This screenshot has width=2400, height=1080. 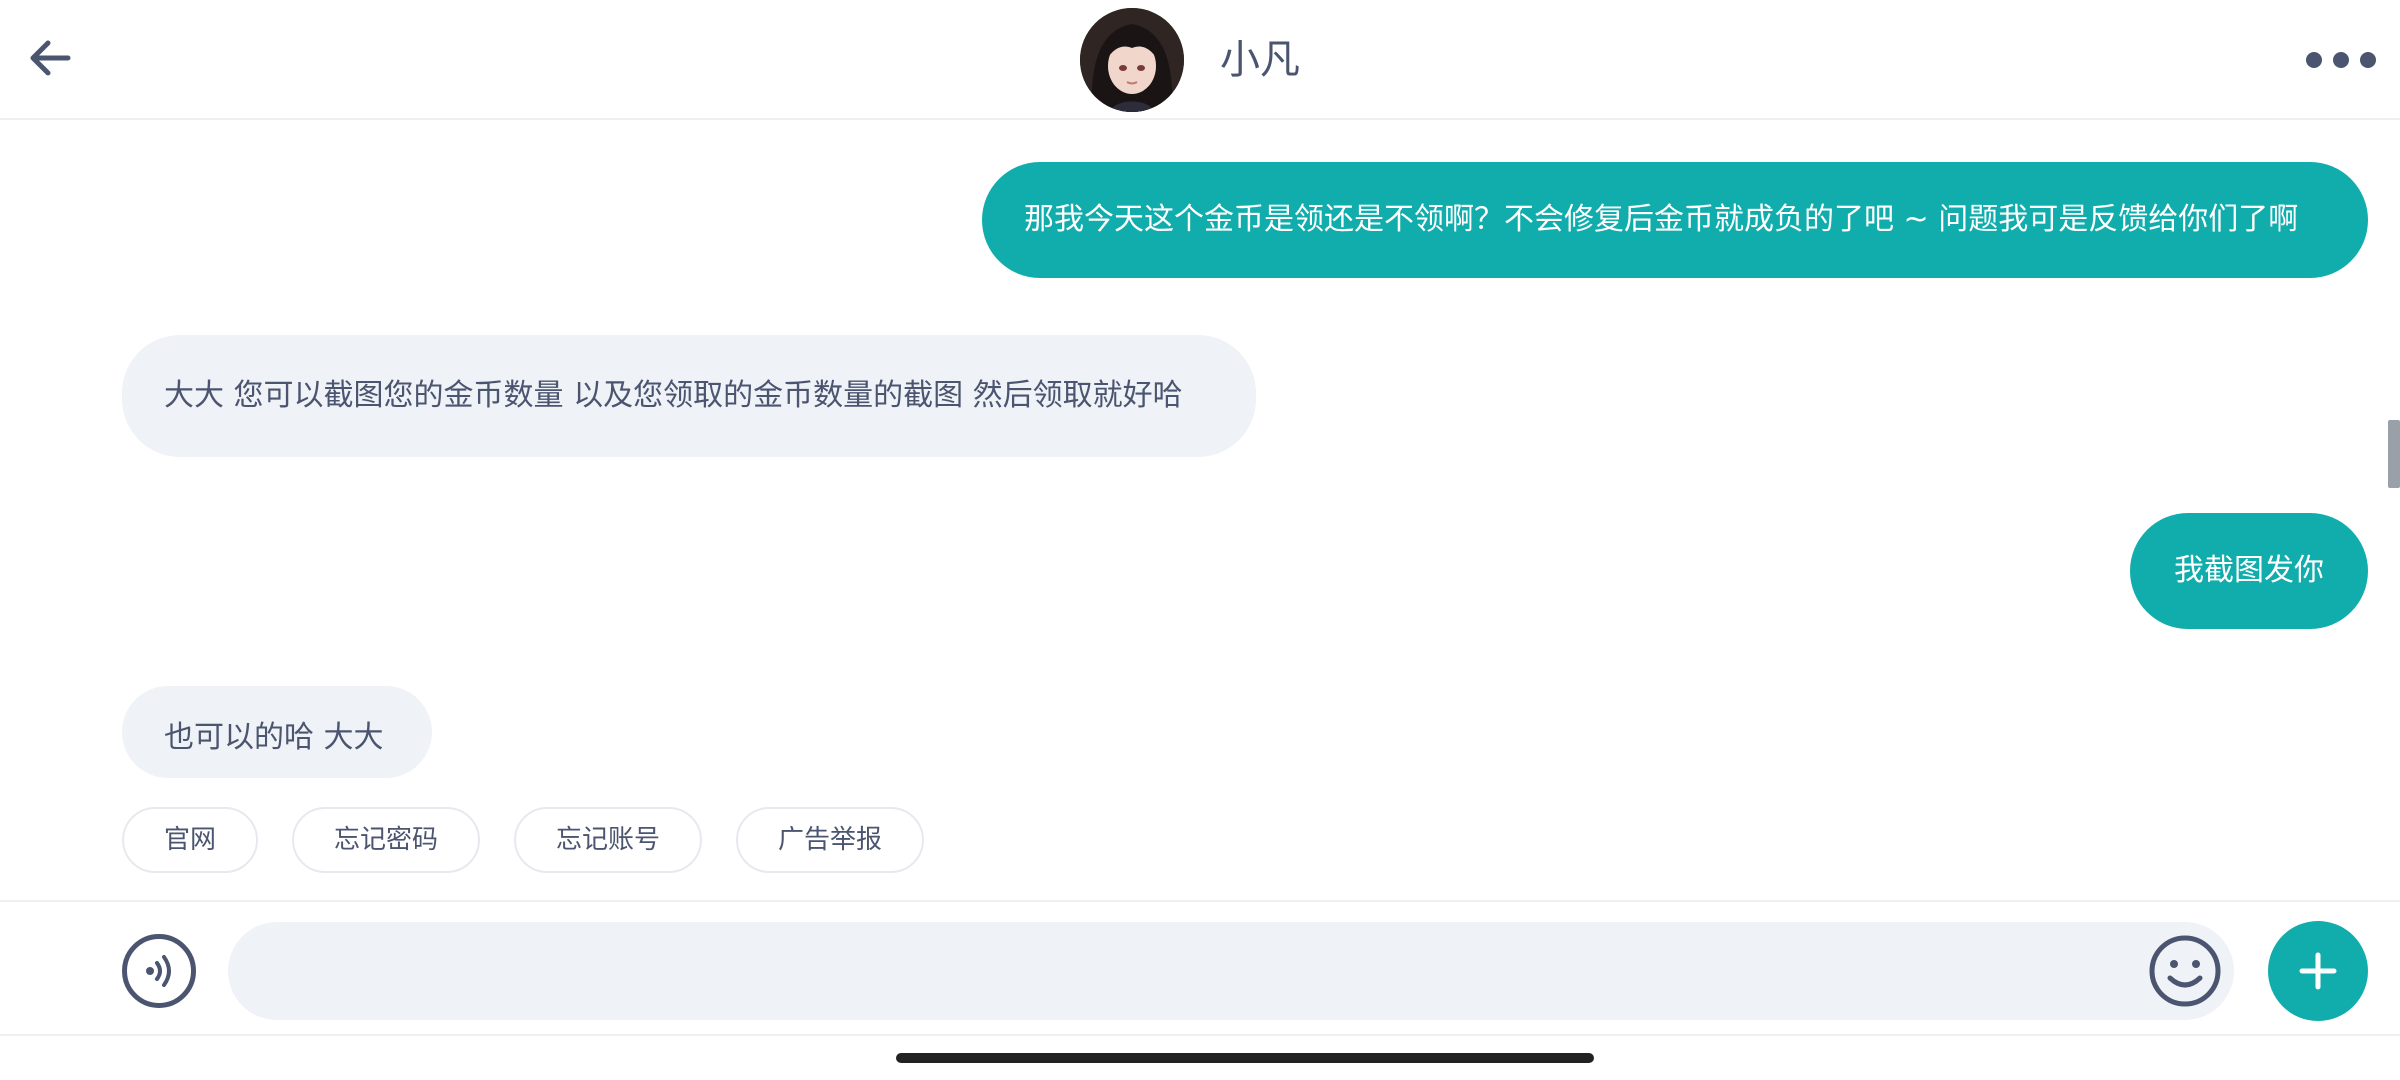 What do you see at coordinates (830, 840) in the screenshot?
I see `quick-reply-ad-report: 广告举报` at bounding box center [830, 840].